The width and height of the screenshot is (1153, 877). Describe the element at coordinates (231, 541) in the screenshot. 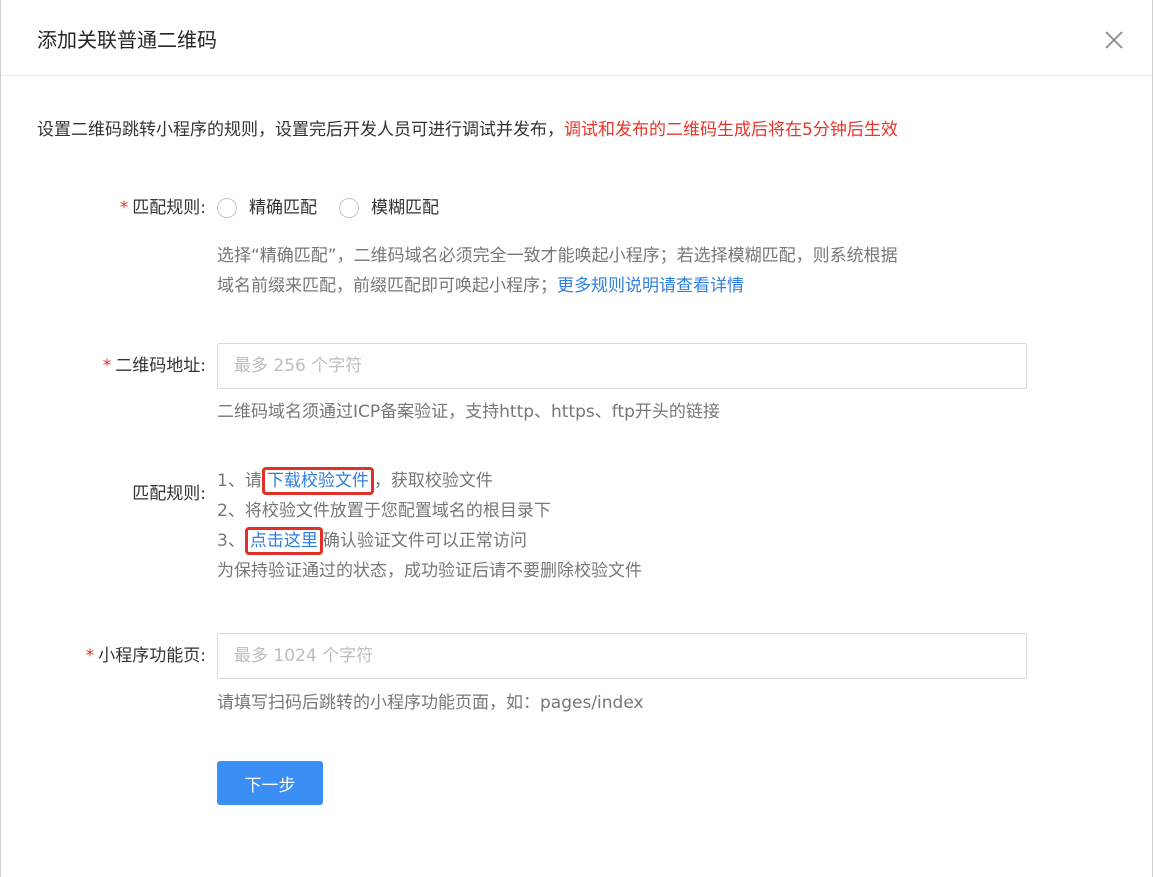

I see `step3-prefix: 3、` at that location.